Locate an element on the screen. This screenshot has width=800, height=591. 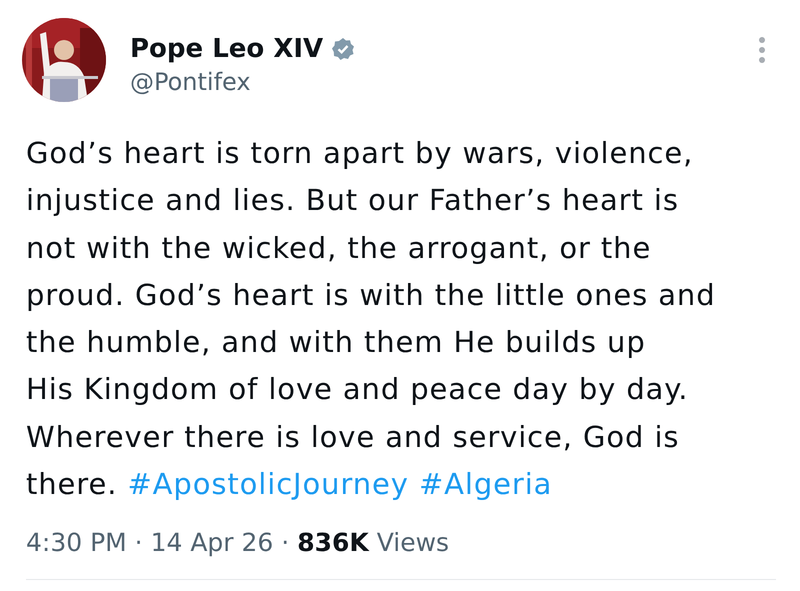
more-options-icon is located at coordinates (762, 50).